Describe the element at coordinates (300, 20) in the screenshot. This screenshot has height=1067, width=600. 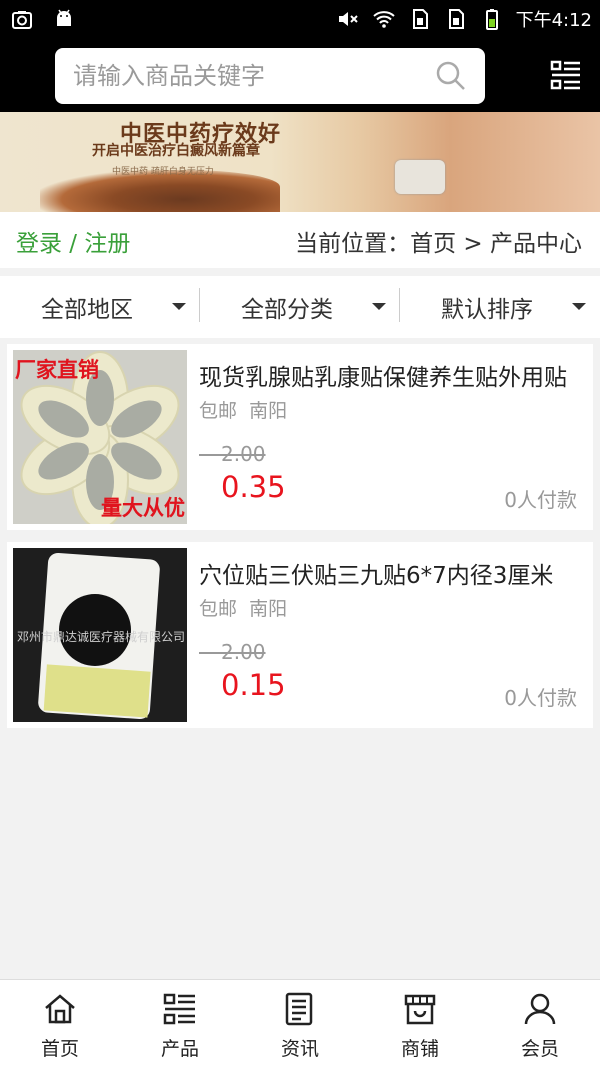
I see `status-bar: 下午4:12` at that location.